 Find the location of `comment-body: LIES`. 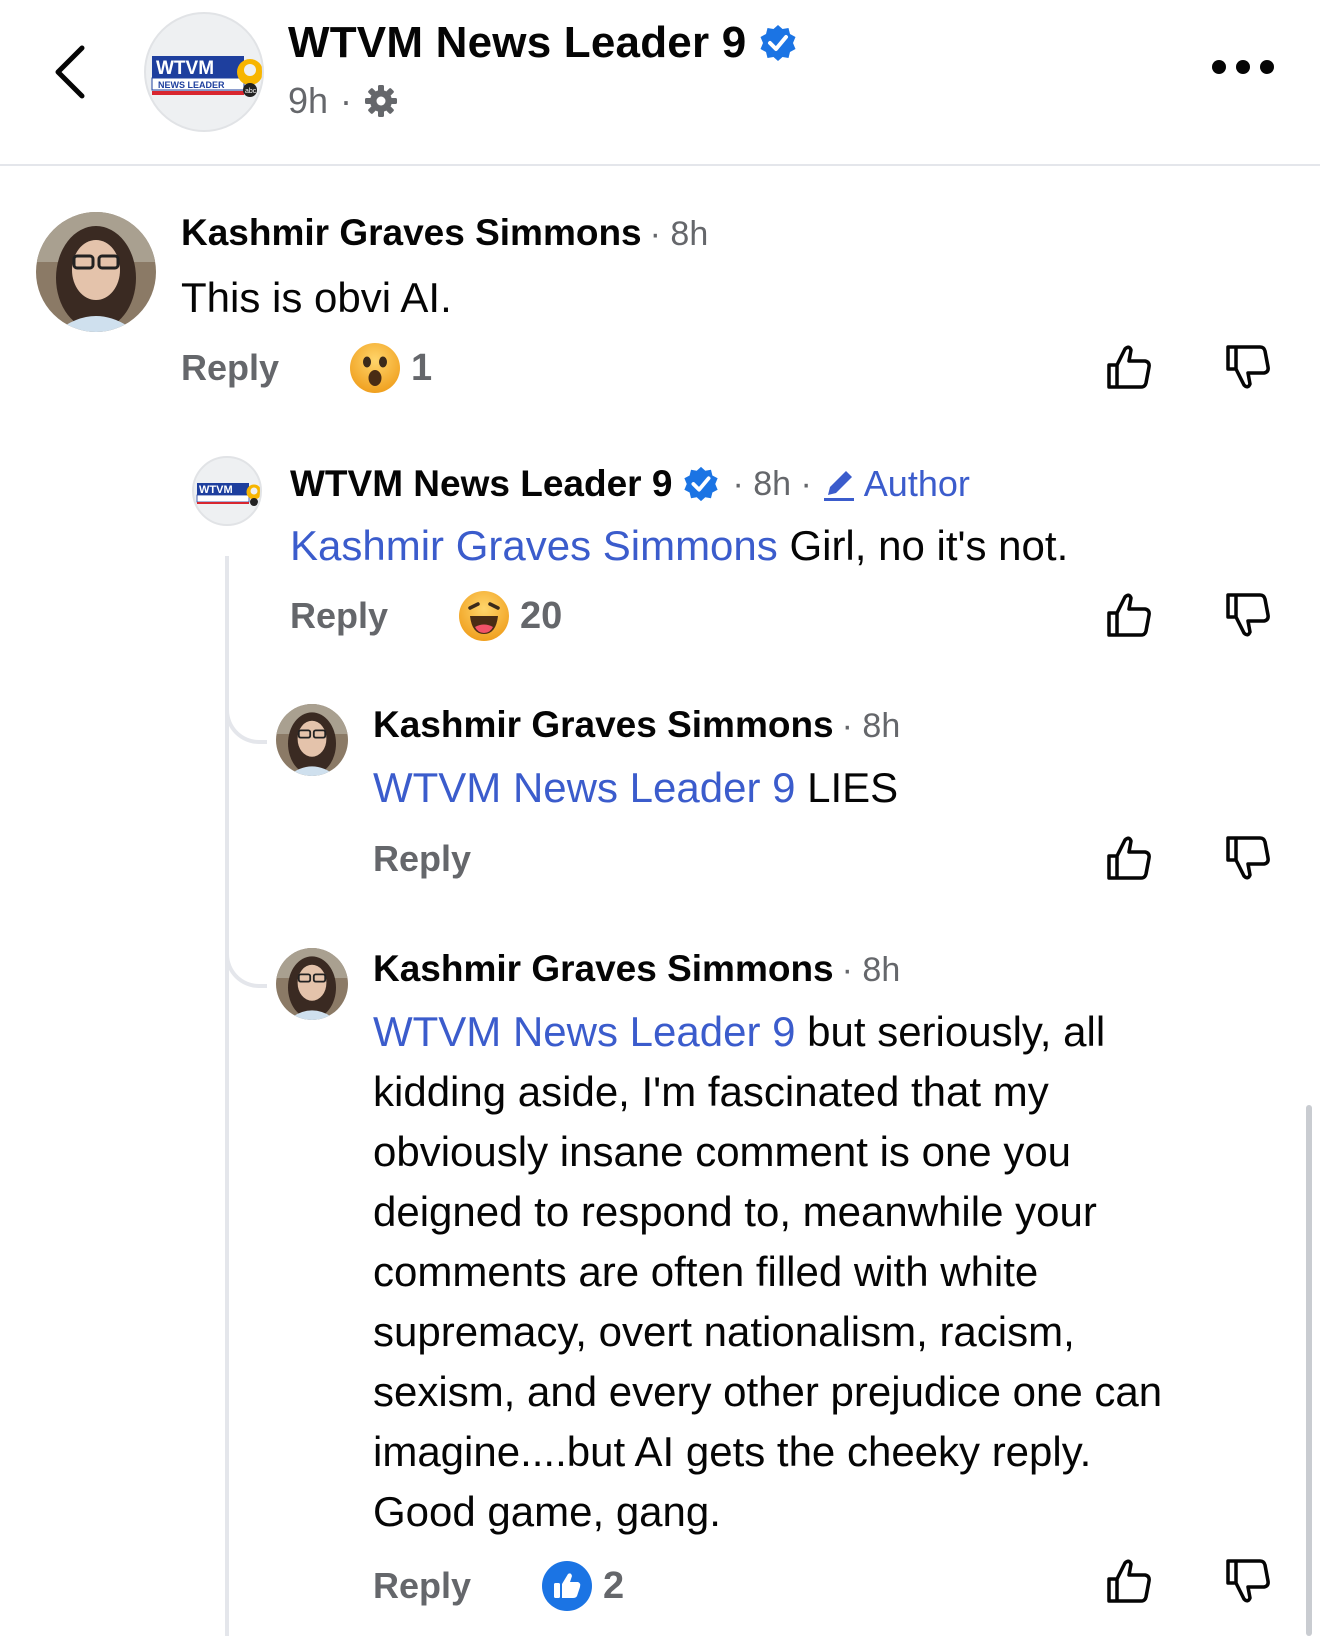

comment-body: LIES is located at coordinates (847, 787).